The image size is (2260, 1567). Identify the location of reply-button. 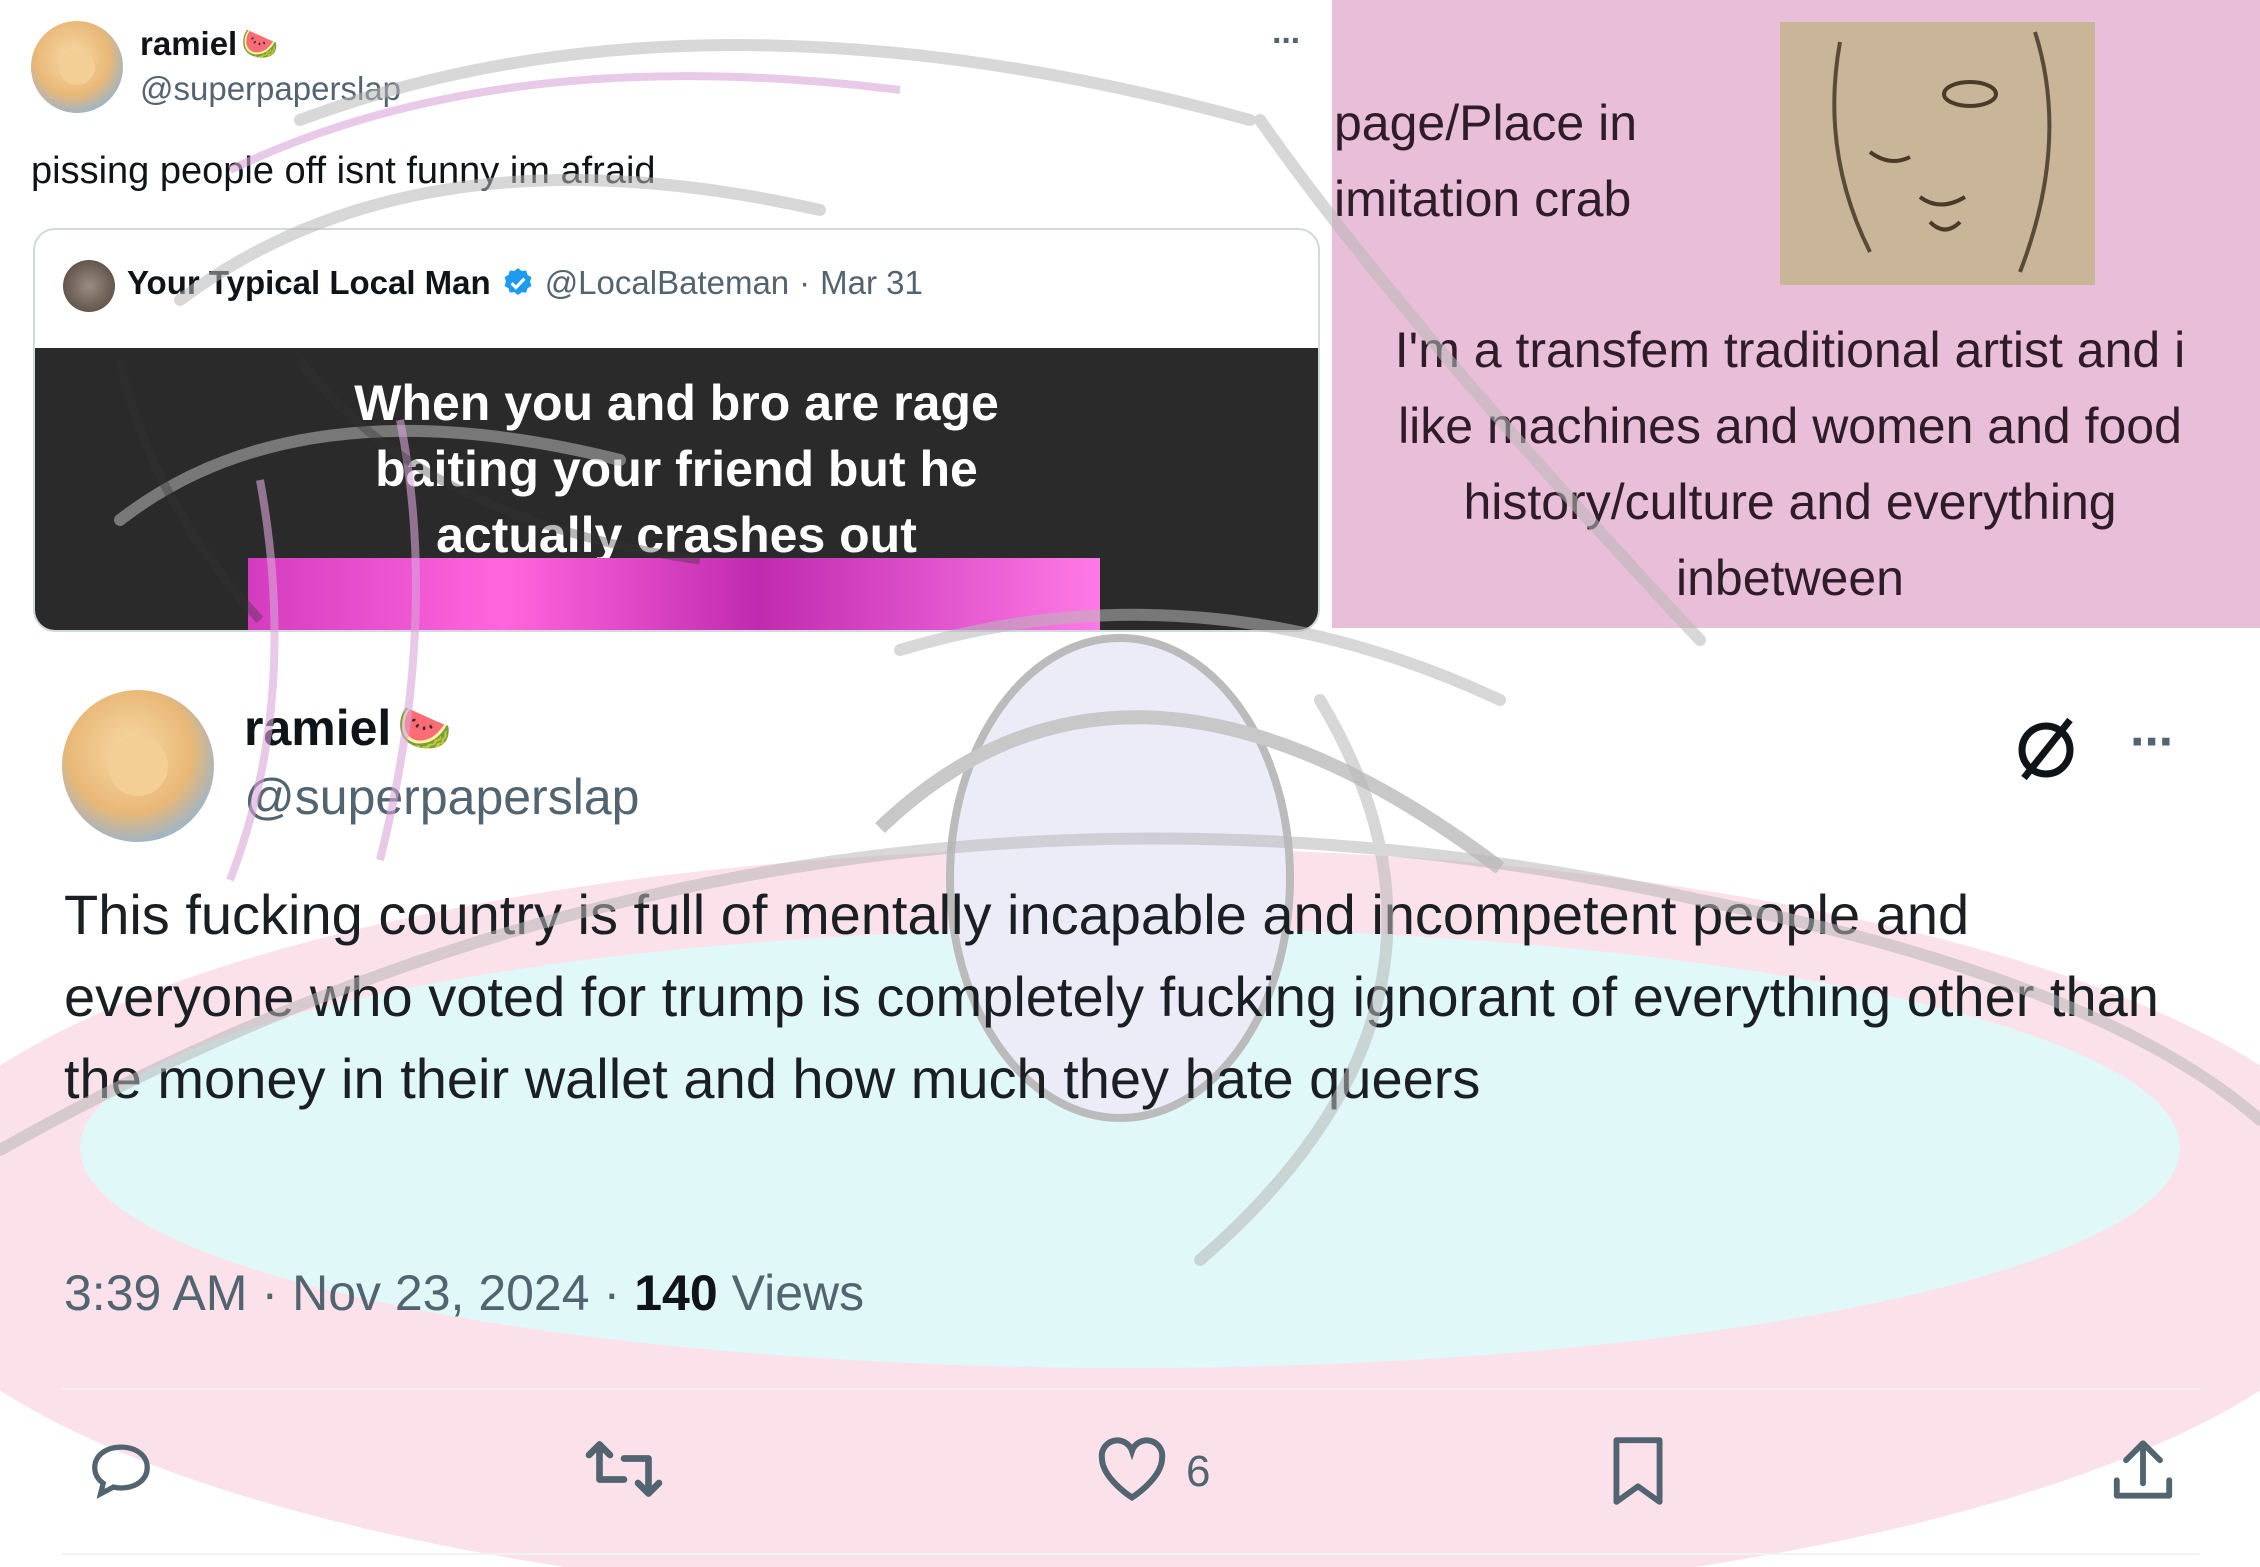
(121, 1471).